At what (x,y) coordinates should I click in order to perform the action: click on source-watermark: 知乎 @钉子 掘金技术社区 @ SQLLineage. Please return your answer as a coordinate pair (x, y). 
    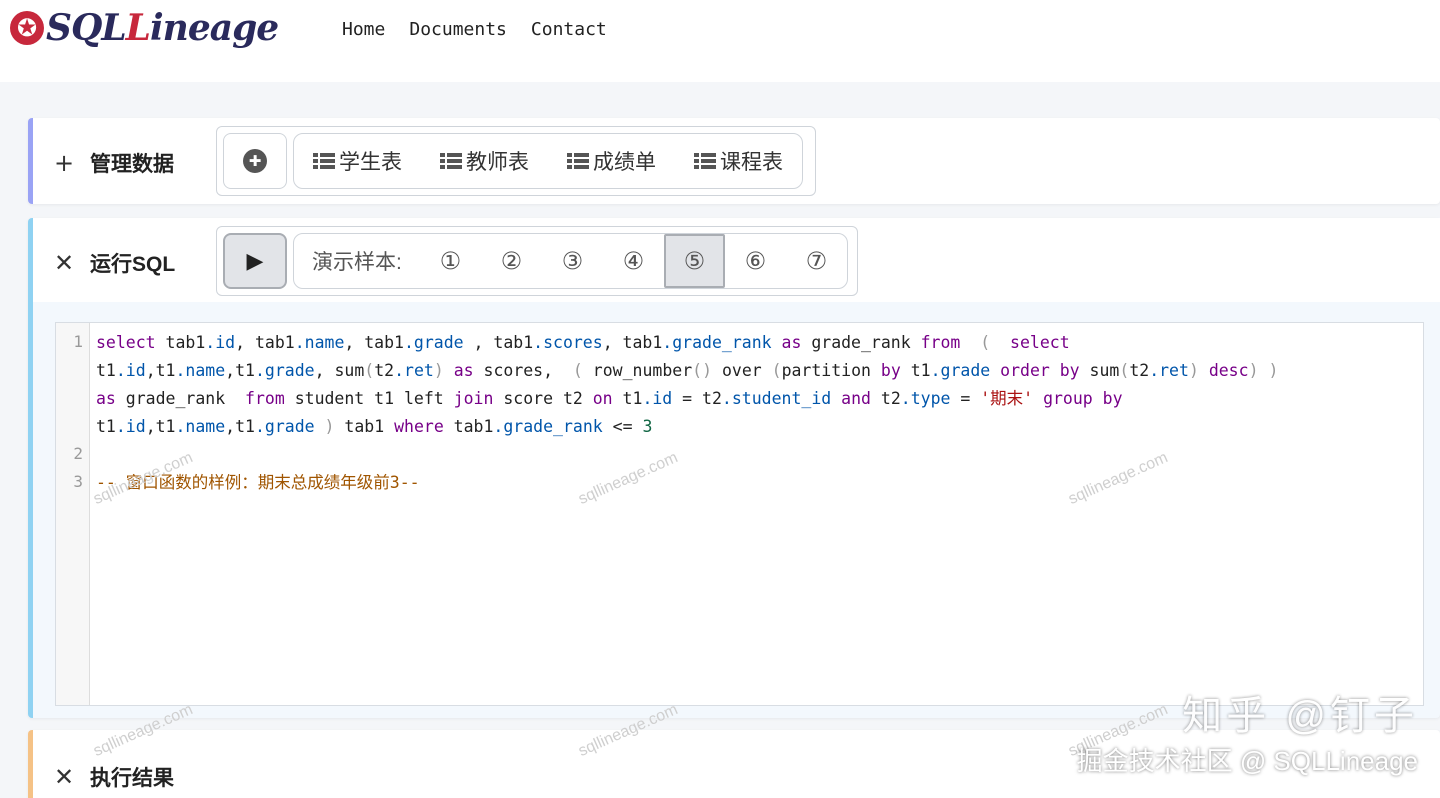
    Looking at the image, I should click on (1247, 730).